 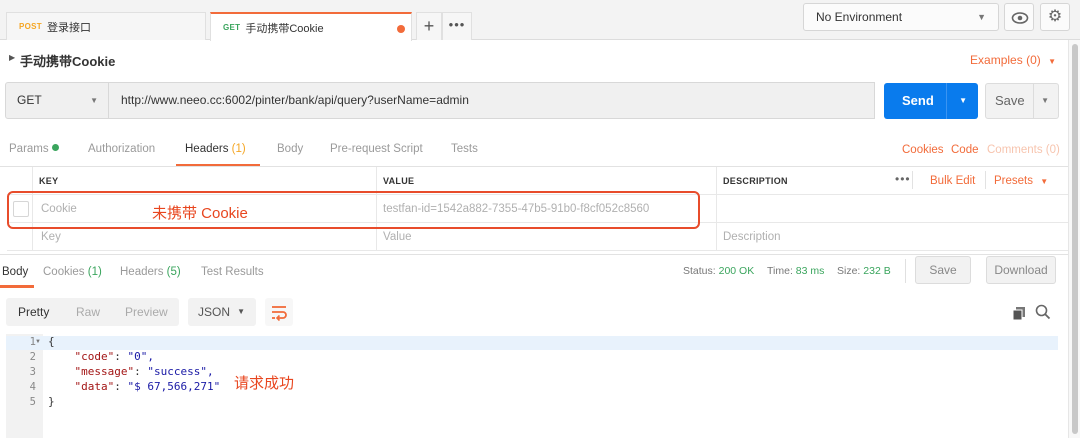 I want to click on save-request-button: Save ▼, so click(x=1022, y=101).